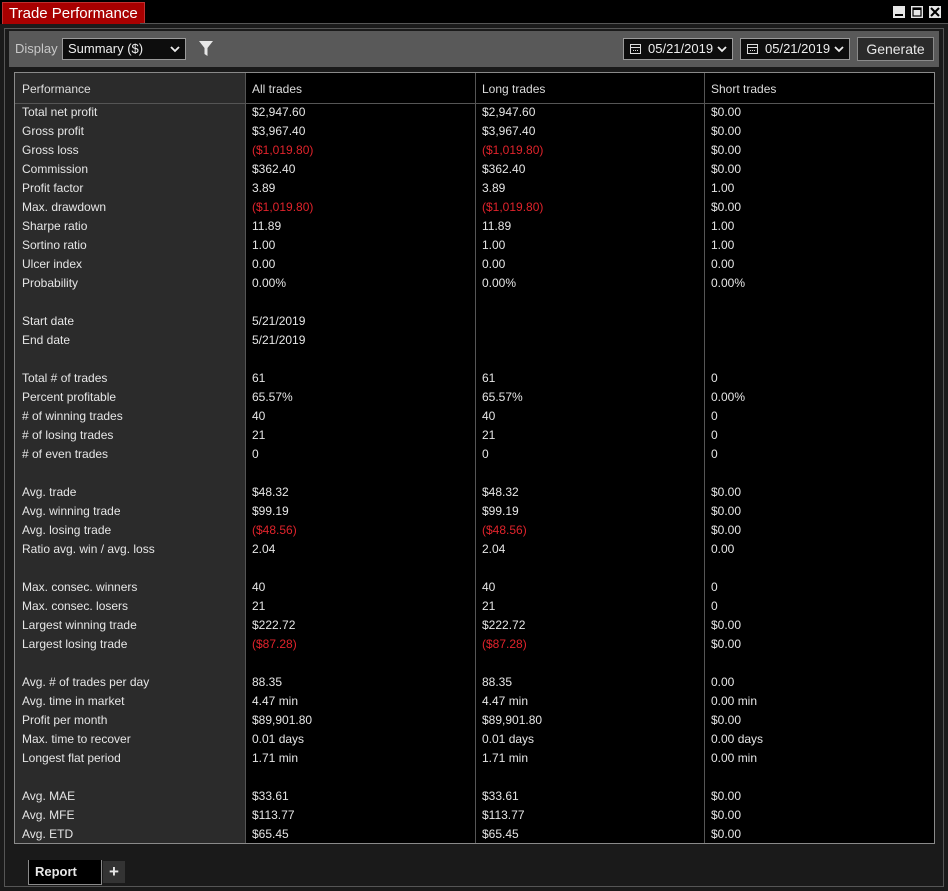  What do you see at coordinates (50, 283) in the screenshot?
I see `row-label: Probability` at bounding box center [50, 283].